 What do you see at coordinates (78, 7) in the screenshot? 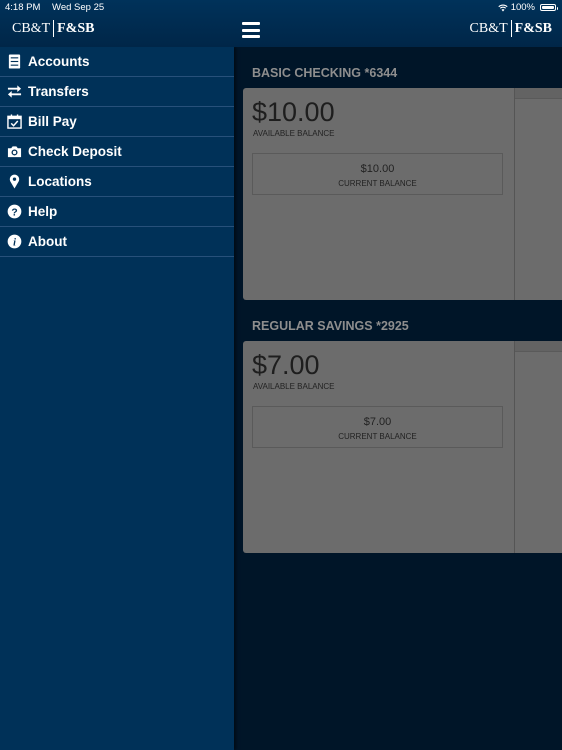
I see `status-date: Wed Sep 25` at bounding box center [78, 7].